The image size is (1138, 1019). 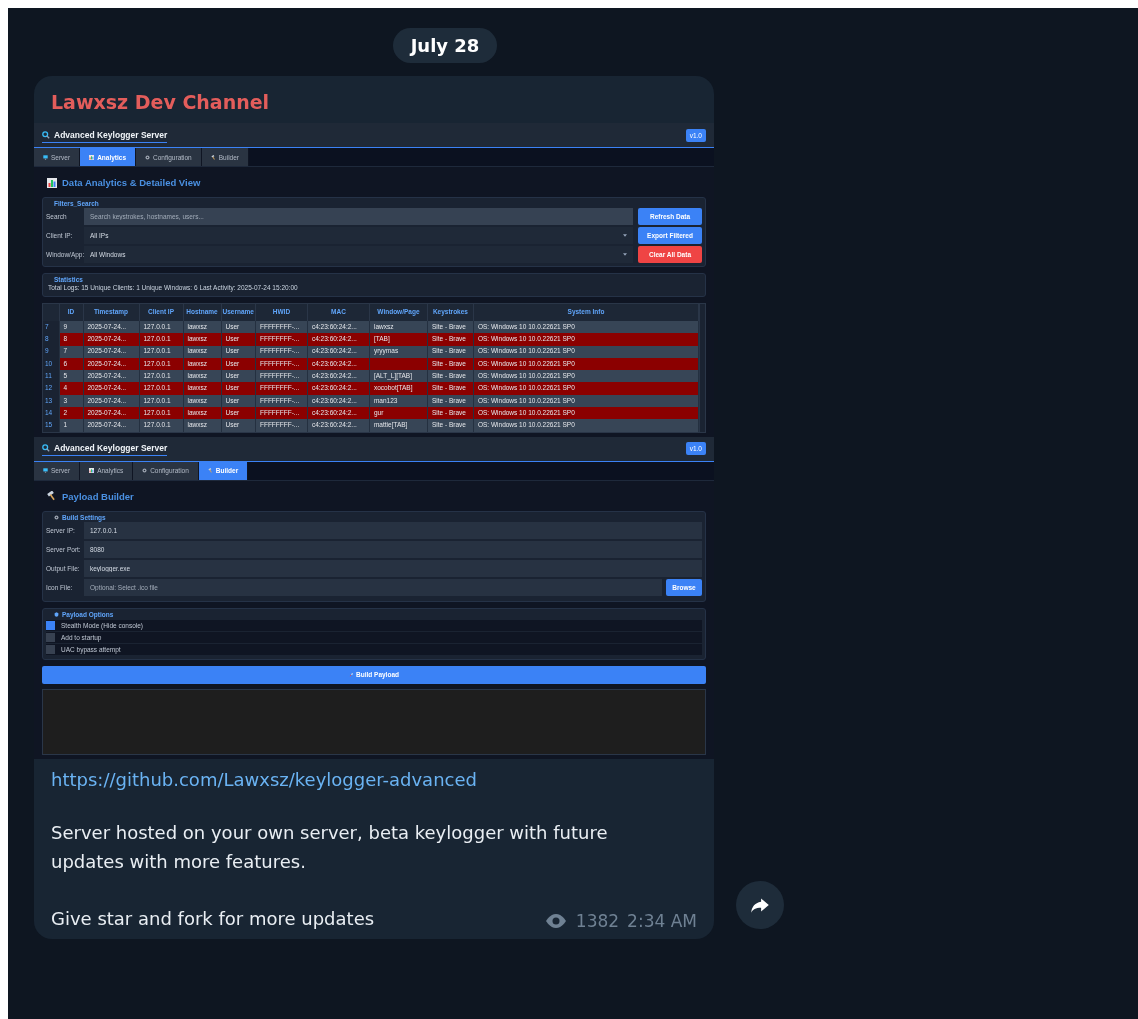 I want to click on message-text: Give star and fork for more updates, so click(x=213, y=918).